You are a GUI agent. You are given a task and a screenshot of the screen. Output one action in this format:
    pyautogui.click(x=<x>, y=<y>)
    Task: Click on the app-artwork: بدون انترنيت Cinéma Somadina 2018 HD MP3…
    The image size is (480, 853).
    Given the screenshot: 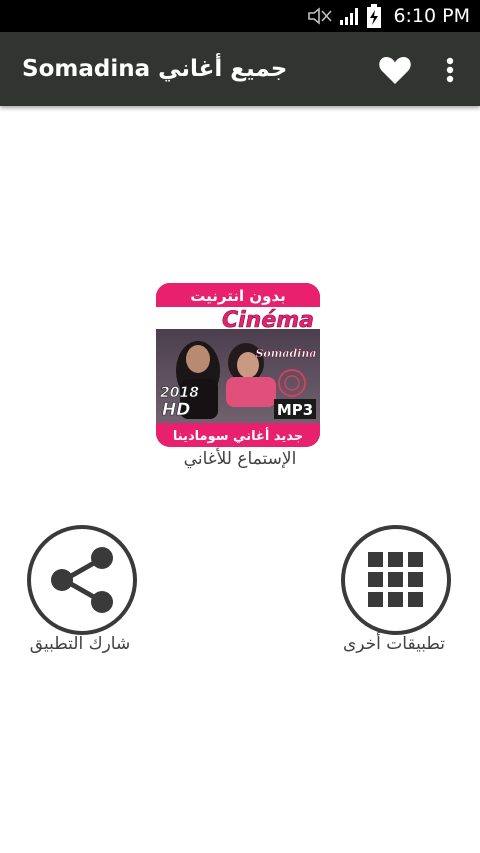 What is the action you would take?
    pyautogui.click(x=238, y=365)
    